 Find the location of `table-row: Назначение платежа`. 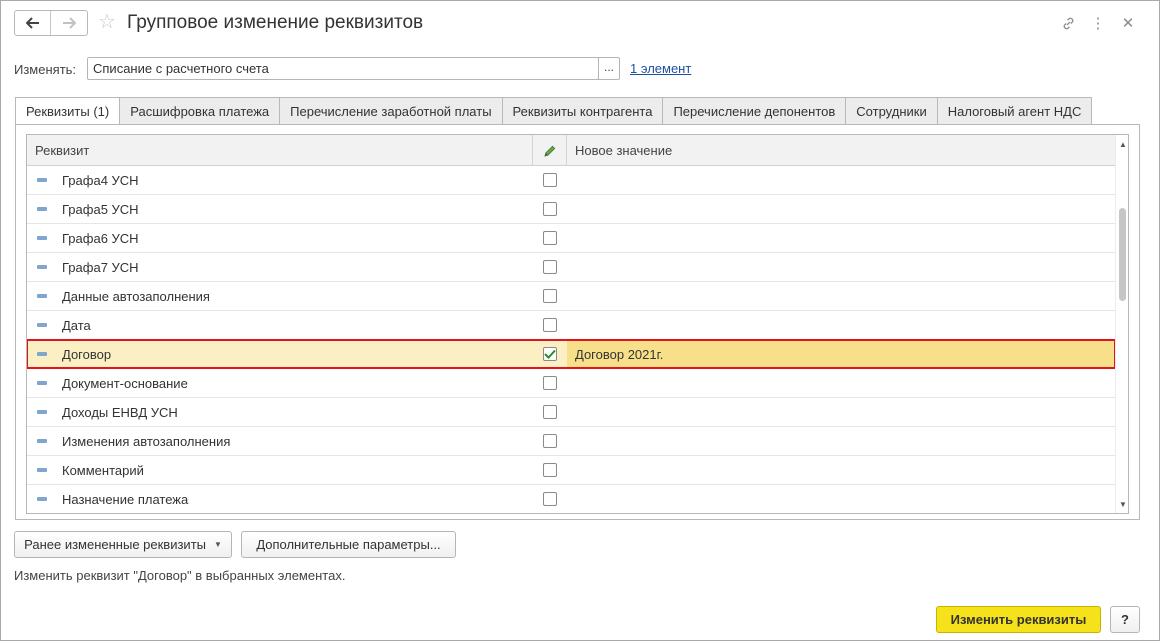

table-row: Назначение платежа is located at coordinates (571, 499).